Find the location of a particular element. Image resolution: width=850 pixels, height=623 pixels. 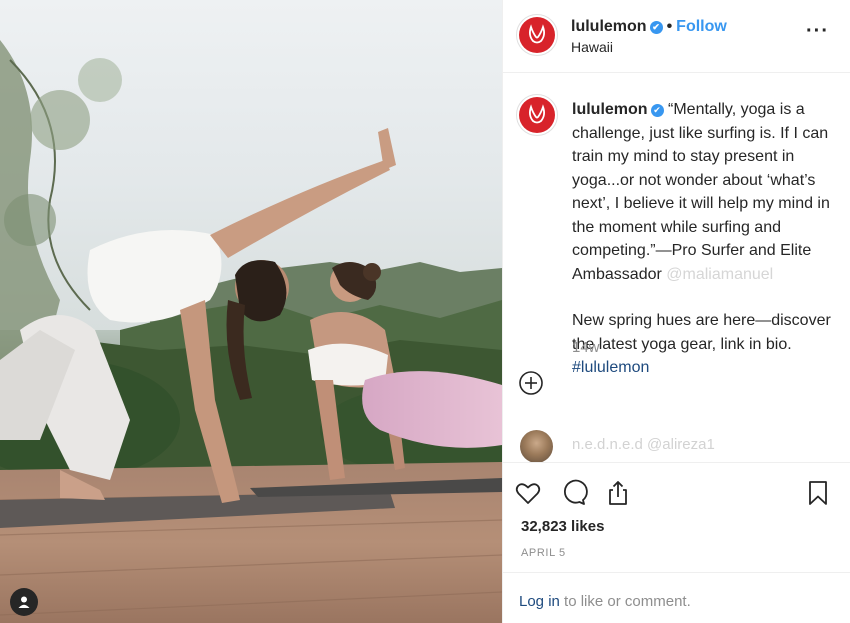

user-icon is located at coordinates (24, 602).